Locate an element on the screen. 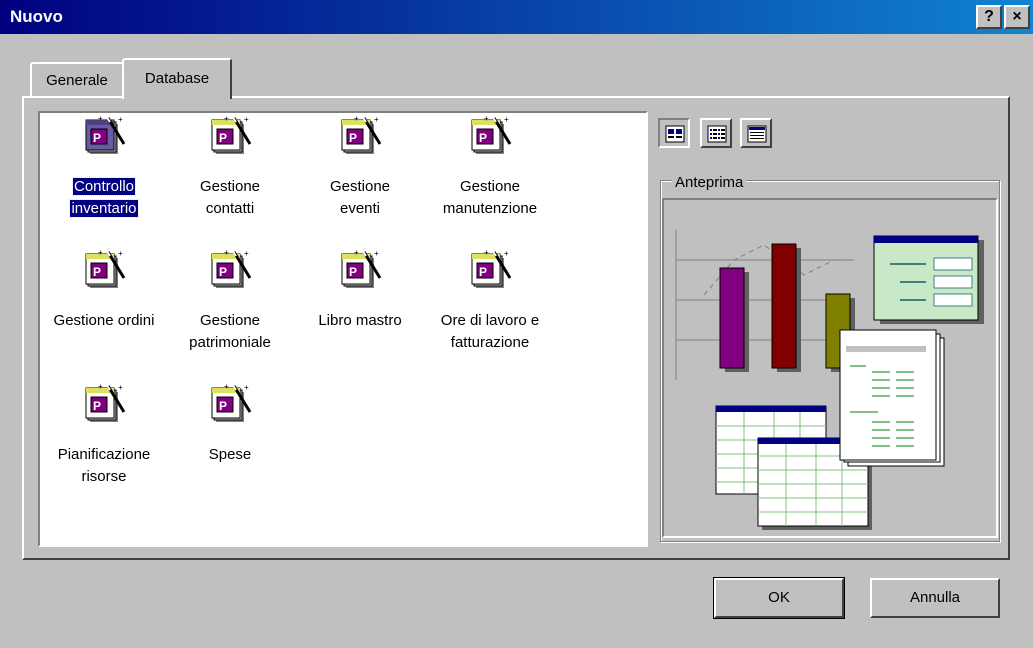  template-label-line2: patrimoniale is located at coordinates (230, 342).